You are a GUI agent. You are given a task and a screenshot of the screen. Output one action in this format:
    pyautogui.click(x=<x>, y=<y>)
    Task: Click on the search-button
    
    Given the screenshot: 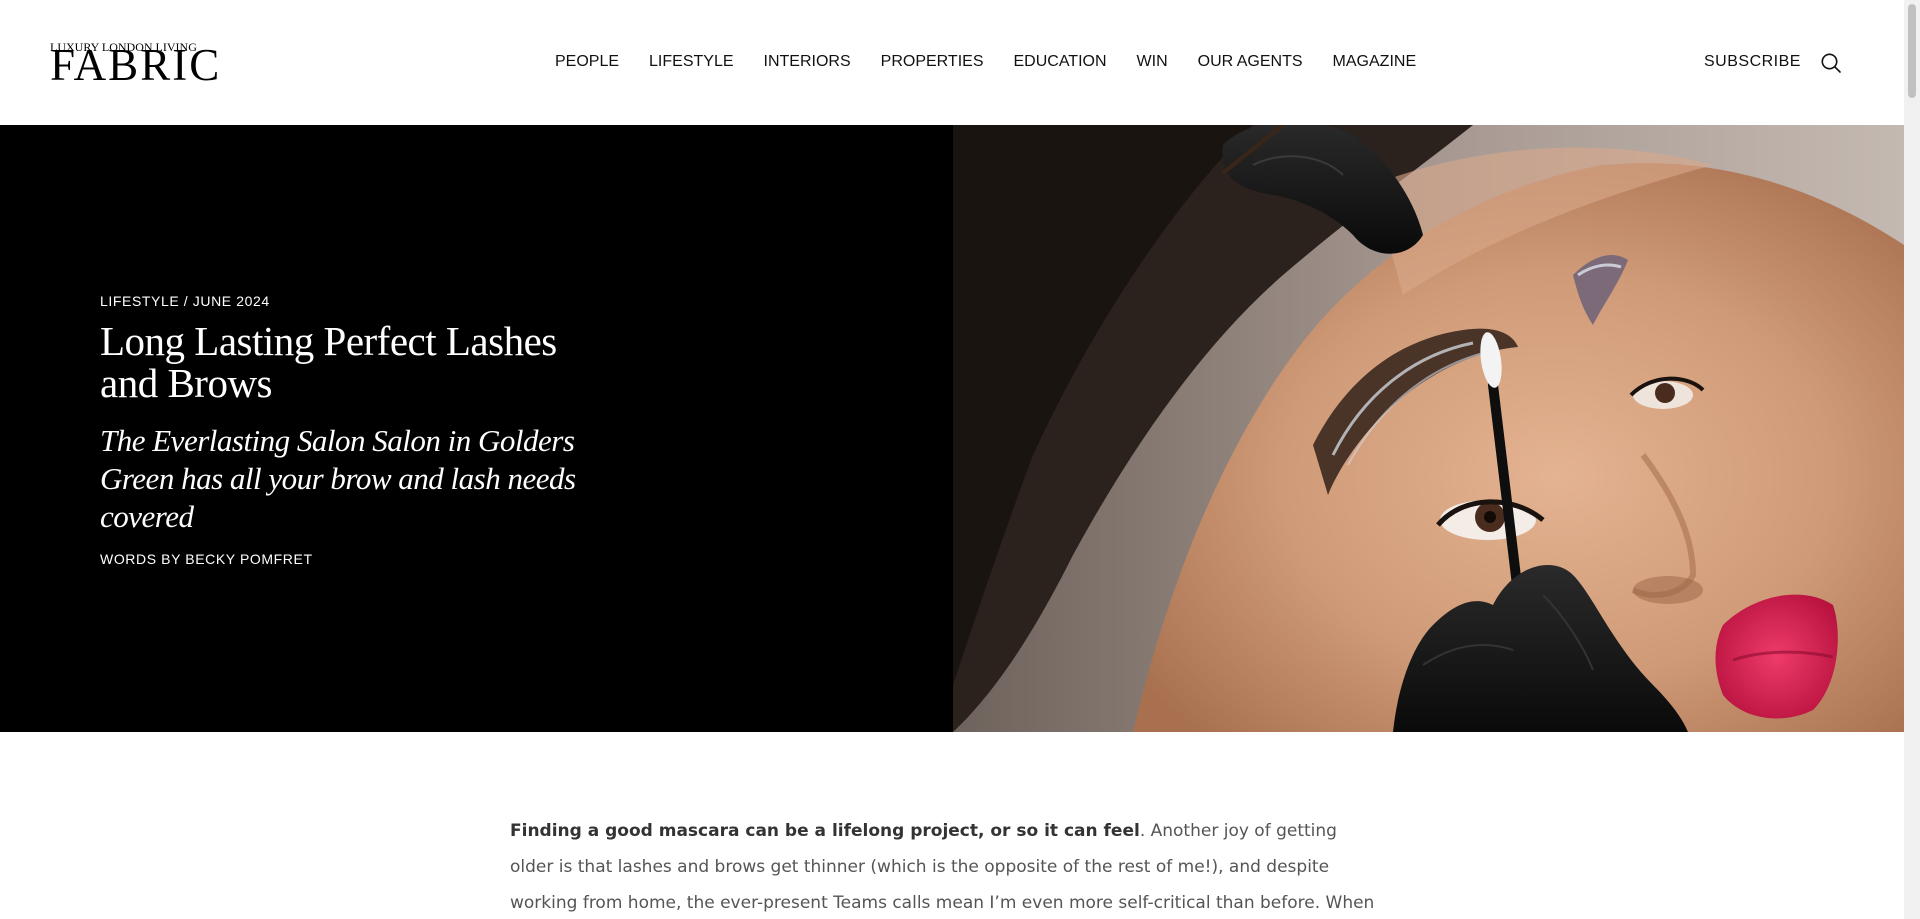 What is the action you would take?
    pyautogui.click(x=1831, y=63)
    